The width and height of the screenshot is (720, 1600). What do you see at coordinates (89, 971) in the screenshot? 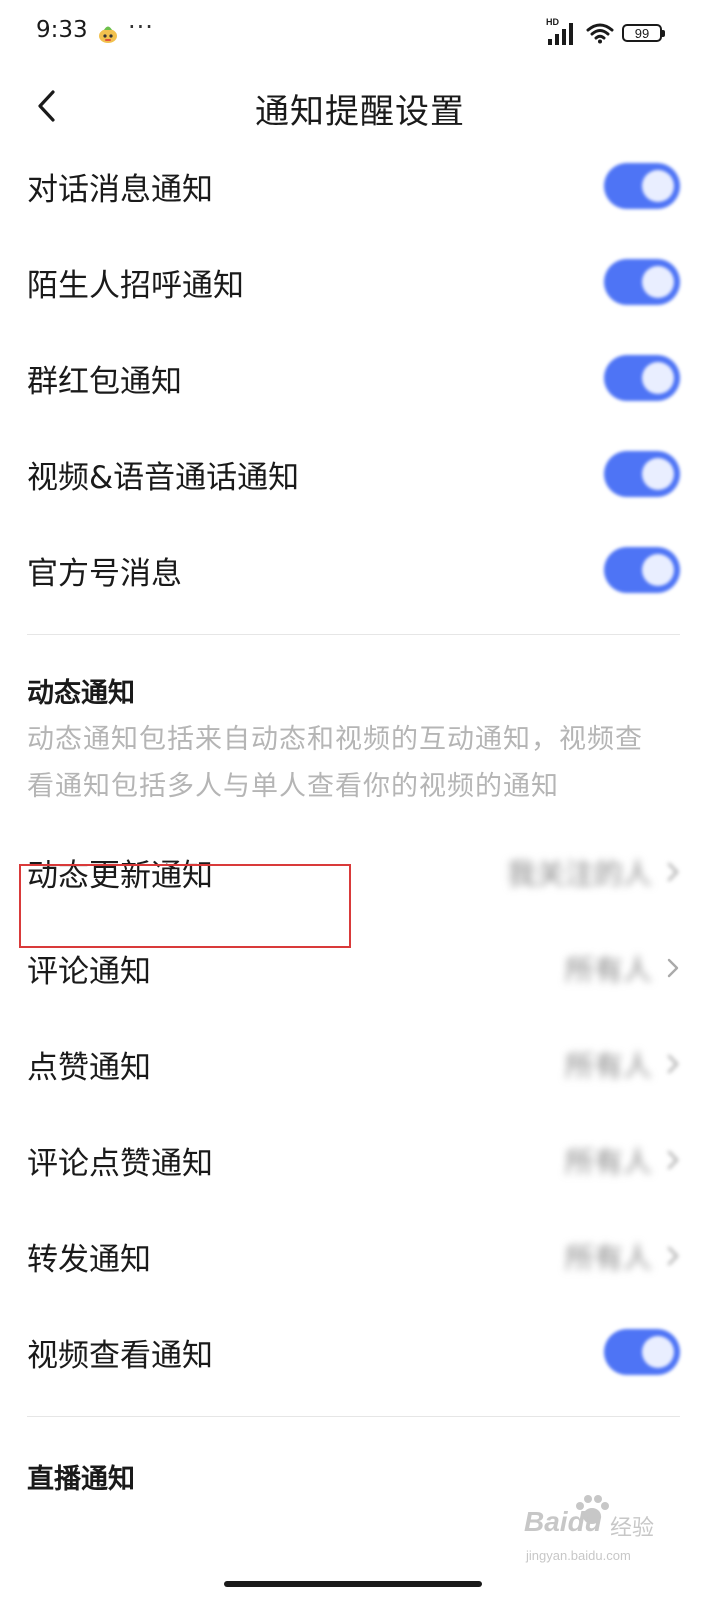
I see `row-label: 评论通知` at bounding box center [89, 971].